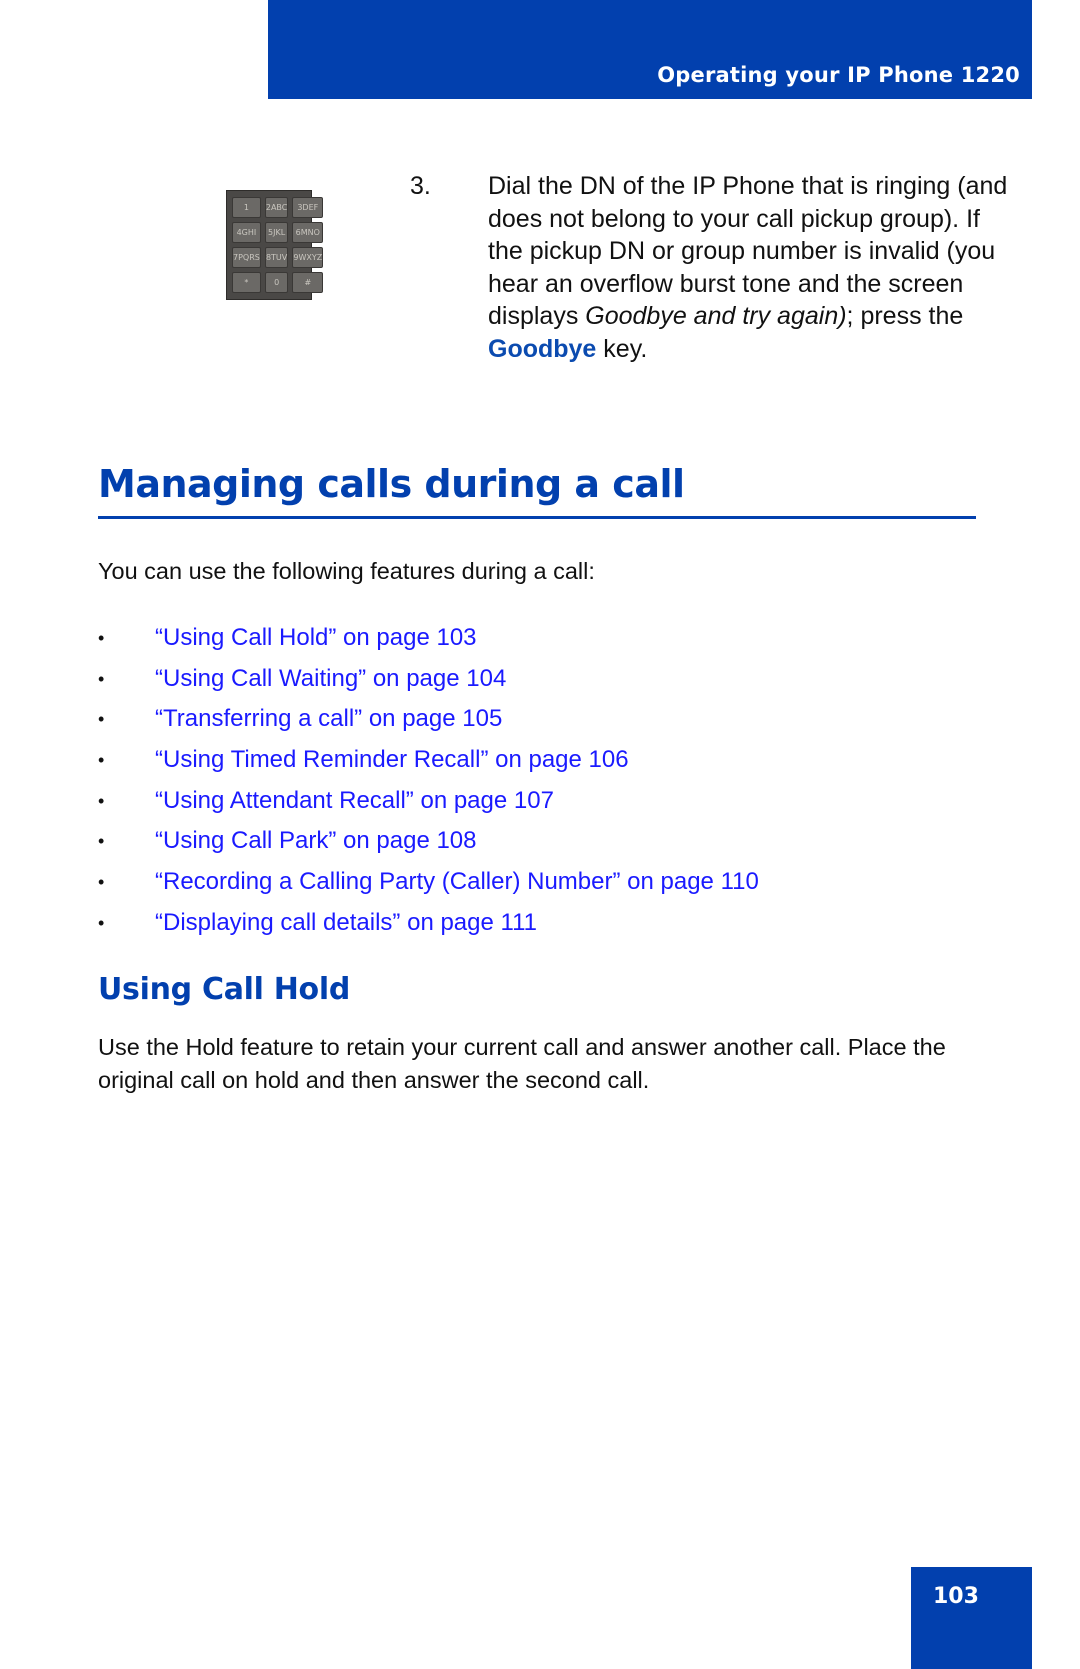 This screenshot has width=1080, height=1669. Describe the element at coordinates (956, 1596) in the screenshot. I see `page-number: 103` at that location.